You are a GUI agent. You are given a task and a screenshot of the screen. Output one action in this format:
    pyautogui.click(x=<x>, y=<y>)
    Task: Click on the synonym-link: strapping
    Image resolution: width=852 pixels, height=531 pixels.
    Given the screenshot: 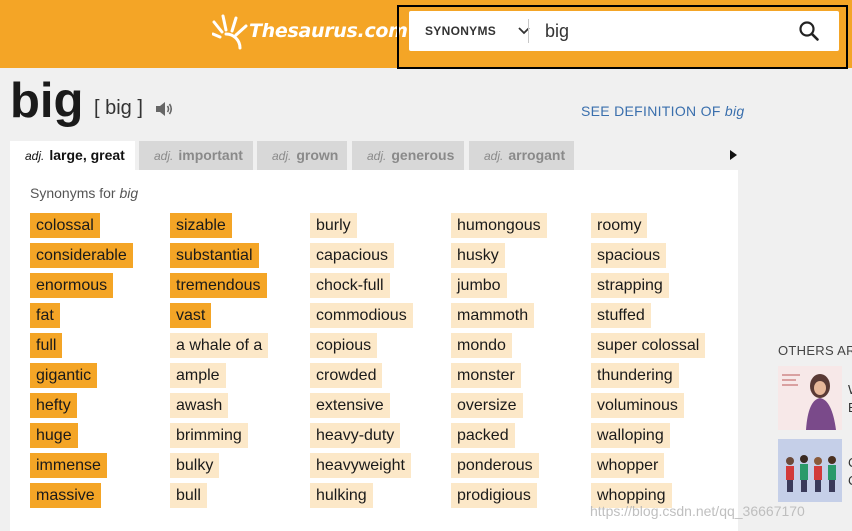 What is the action you would take?
    pyautogui.click(x=648, y=285)
    